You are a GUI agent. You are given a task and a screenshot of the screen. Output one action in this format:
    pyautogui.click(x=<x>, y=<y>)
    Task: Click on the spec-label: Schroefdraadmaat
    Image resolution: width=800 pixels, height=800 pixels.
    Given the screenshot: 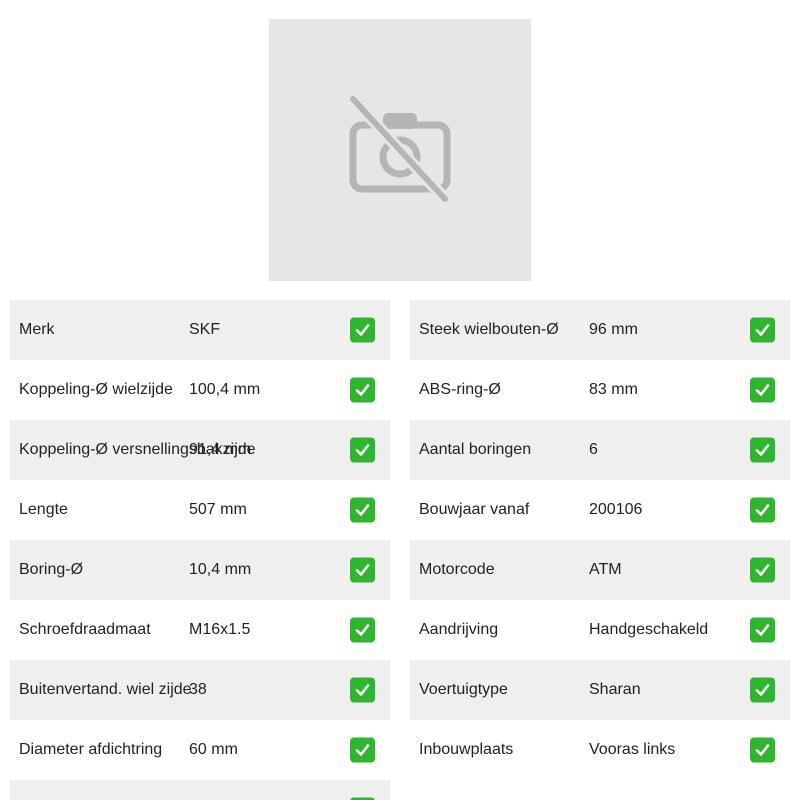 What is the action you would take?
    pyautogui.click(x=85, y=629)
    